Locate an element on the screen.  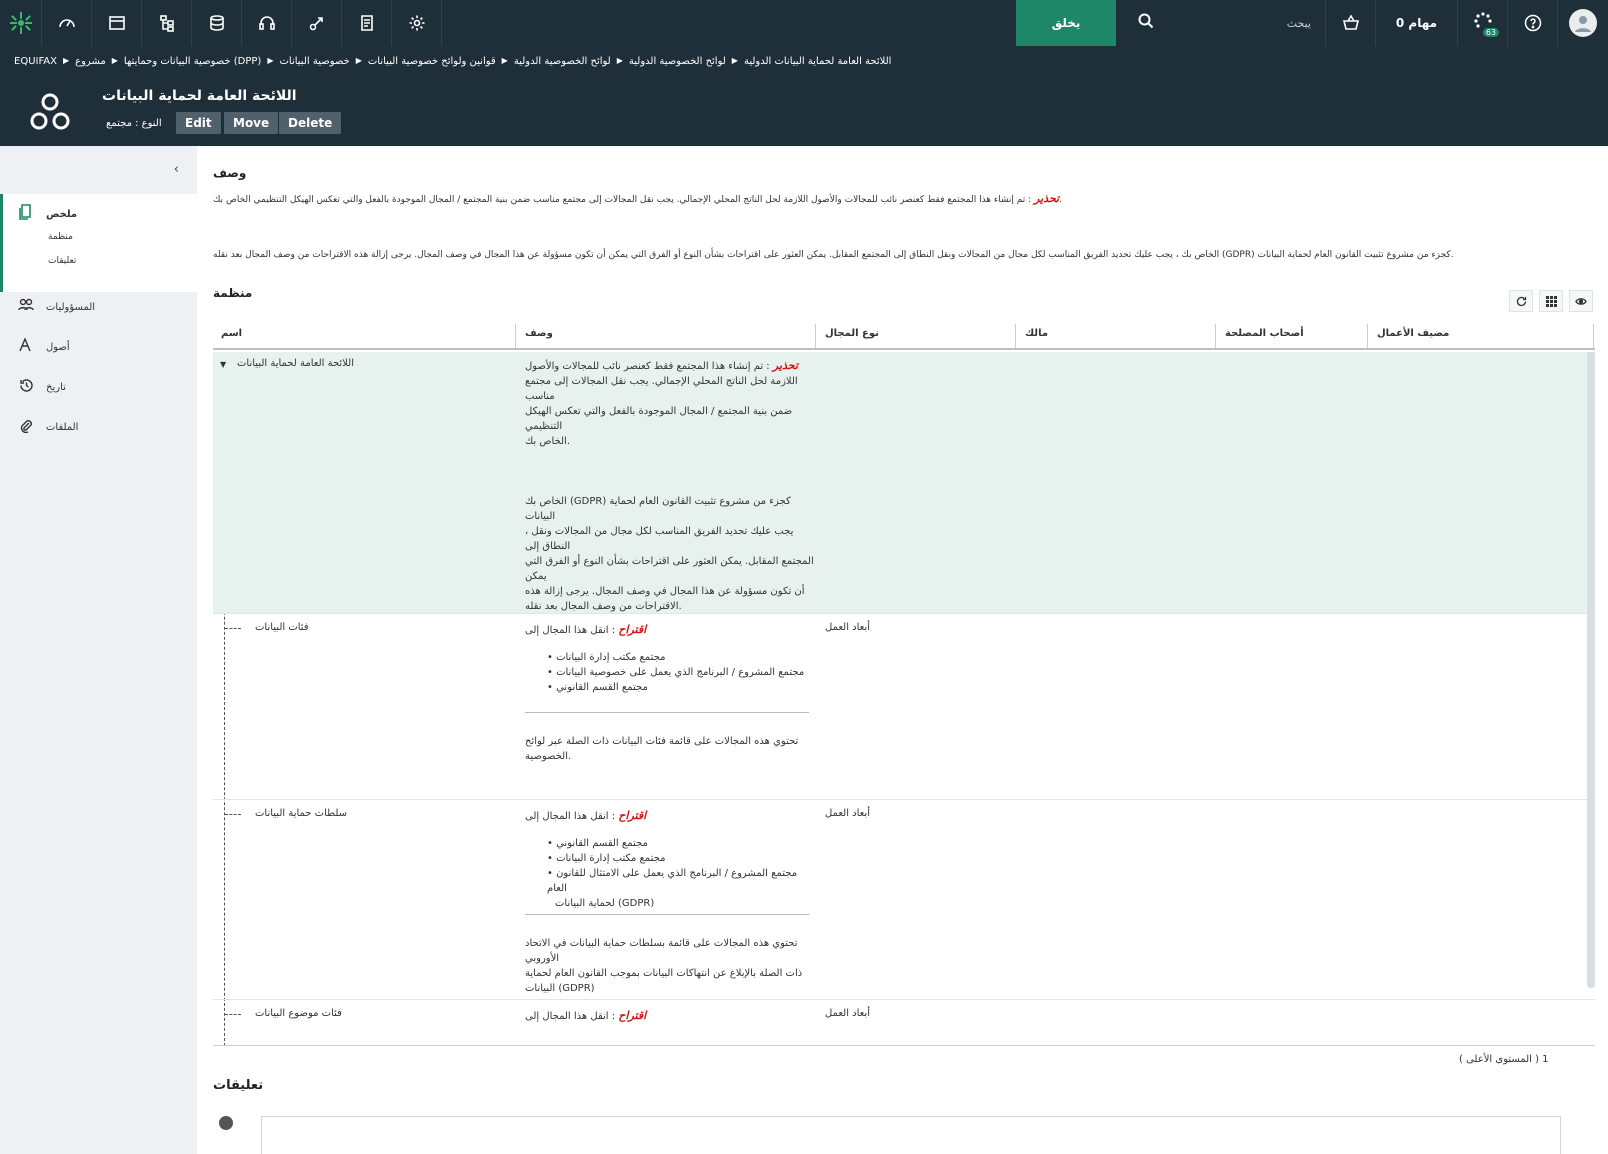
sidebar-item-history: تاريخ is located at coordinates (42, 387).